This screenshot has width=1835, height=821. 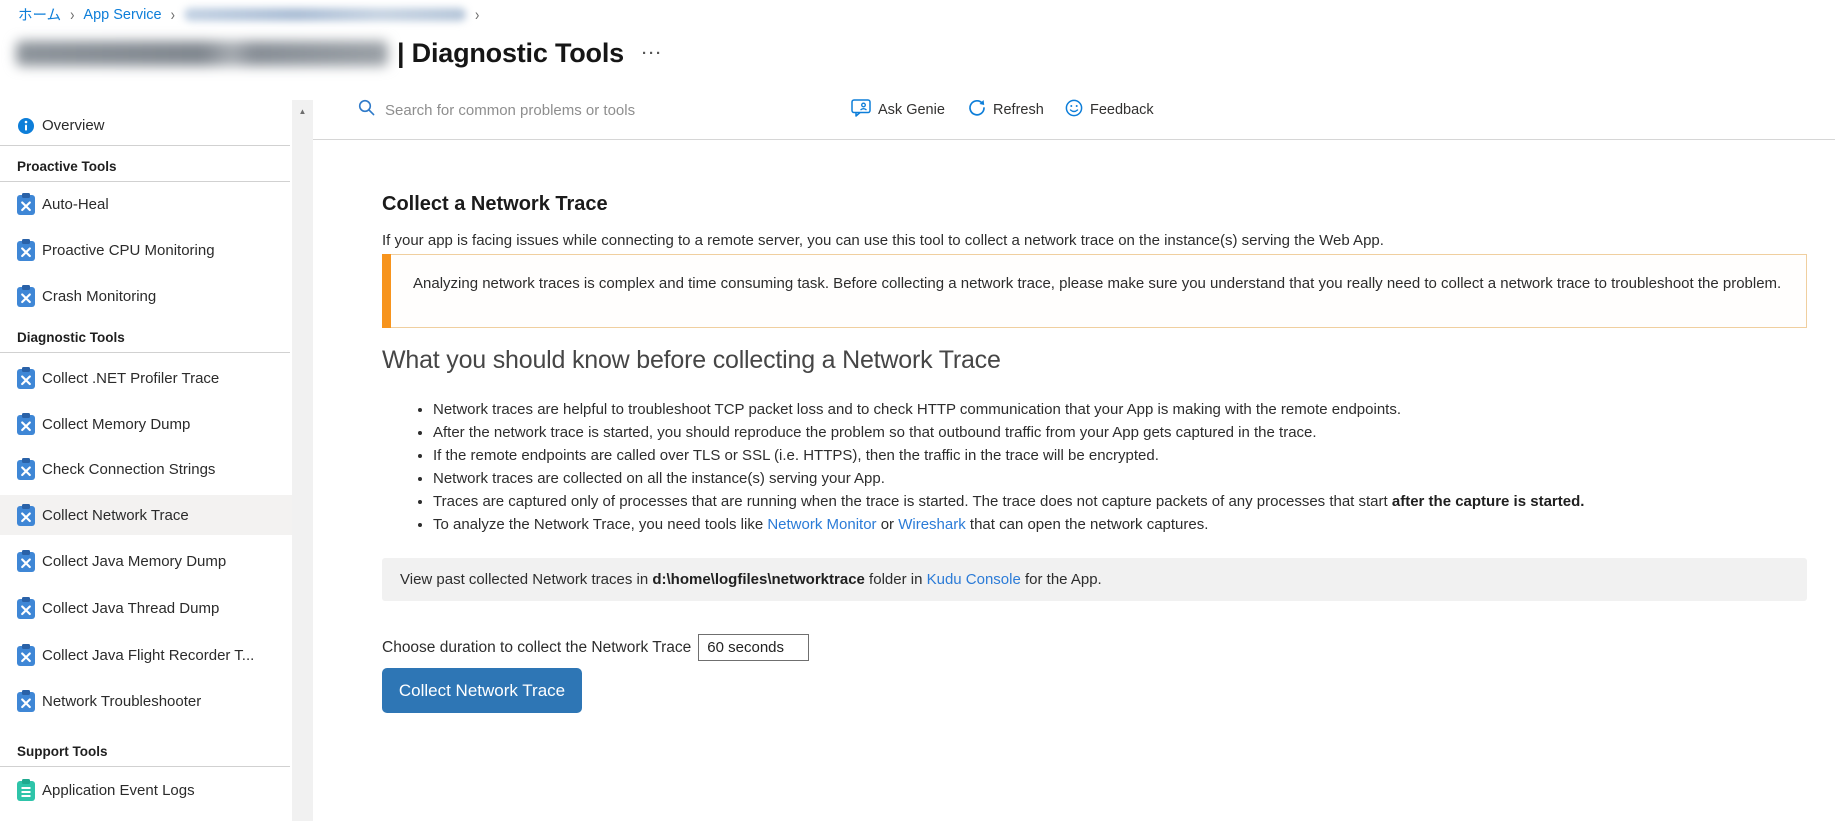 I want to click on feedback-icon, so click(x=1074, y=110).